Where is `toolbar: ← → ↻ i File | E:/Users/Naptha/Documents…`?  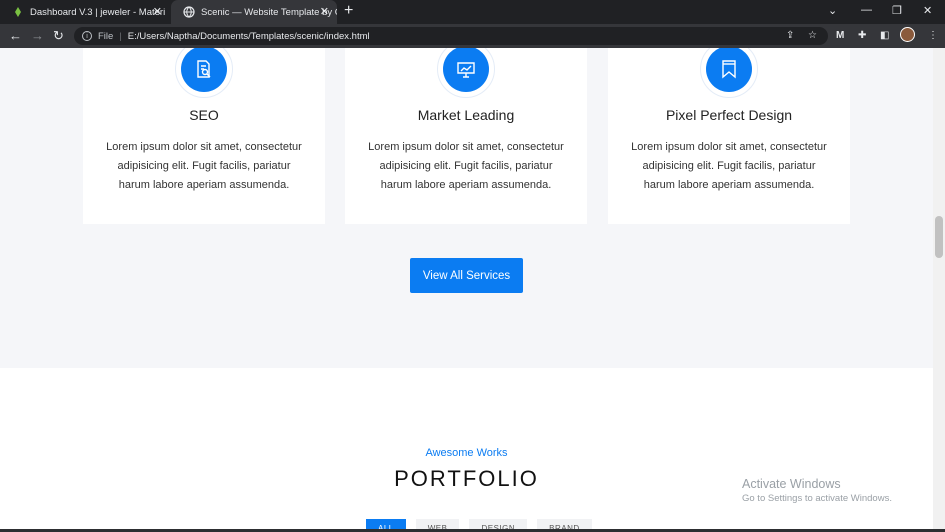 toolbar: ← → ↻ i File | E:/Users/Naptha/Documents… is located at coordinates (472, 36).